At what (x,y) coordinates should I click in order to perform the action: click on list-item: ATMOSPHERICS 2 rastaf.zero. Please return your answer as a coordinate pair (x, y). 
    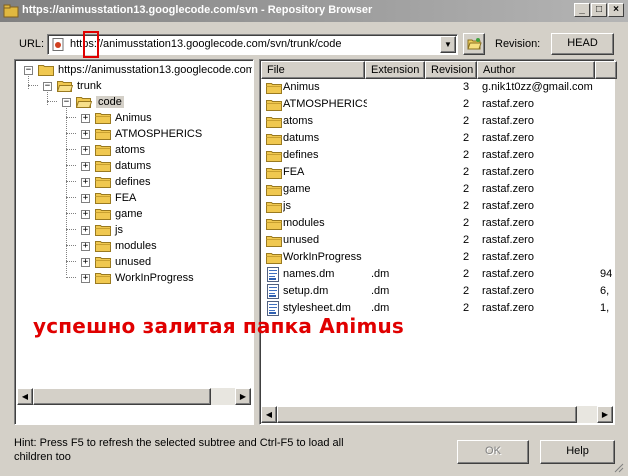
    Looking at the image, I should click on (437, 104).